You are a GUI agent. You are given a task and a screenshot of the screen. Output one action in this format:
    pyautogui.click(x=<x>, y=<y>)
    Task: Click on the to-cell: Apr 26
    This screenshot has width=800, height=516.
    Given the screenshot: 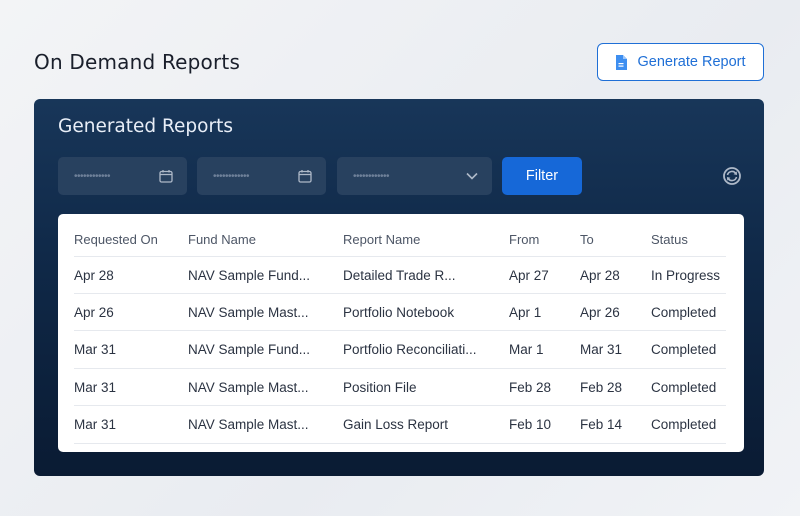 What is the action you would take?
    pyautogui.click(x=600, y=312)
    